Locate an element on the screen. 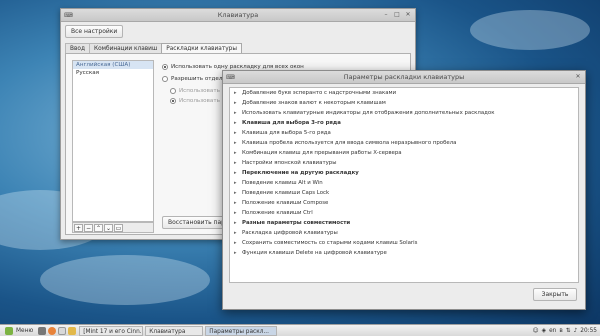 This screenshot has height=336, width=600. volume-icon: ♪ is located at coordinates (576, 331).